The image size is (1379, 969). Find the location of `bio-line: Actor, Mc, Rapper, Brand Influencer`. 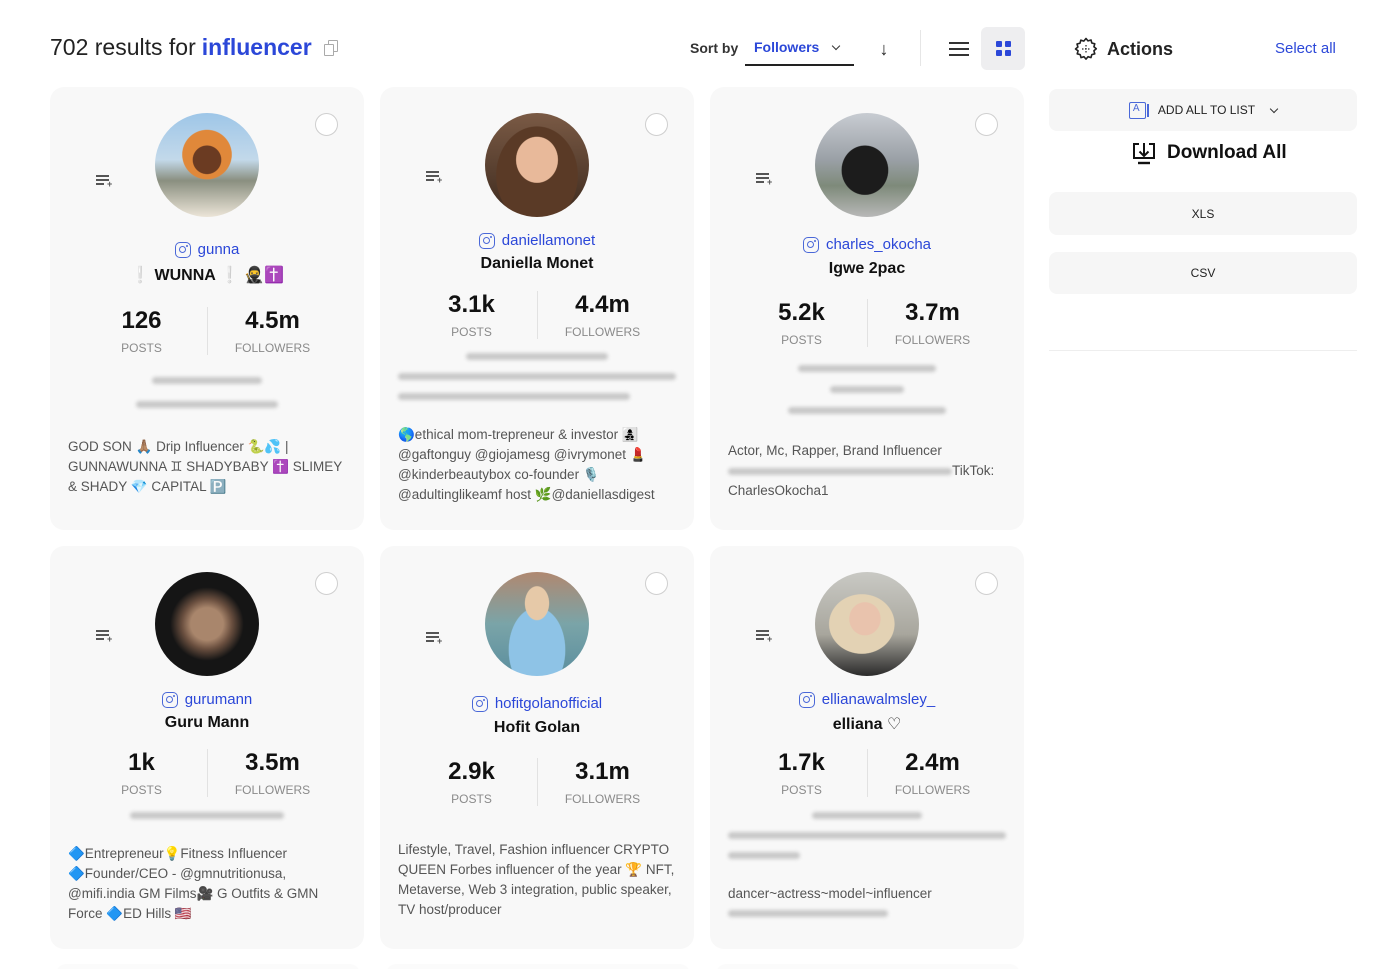

bio-line: Actor, Mc, Rapper, Brand Influencer is located at coordinates (835, 450).